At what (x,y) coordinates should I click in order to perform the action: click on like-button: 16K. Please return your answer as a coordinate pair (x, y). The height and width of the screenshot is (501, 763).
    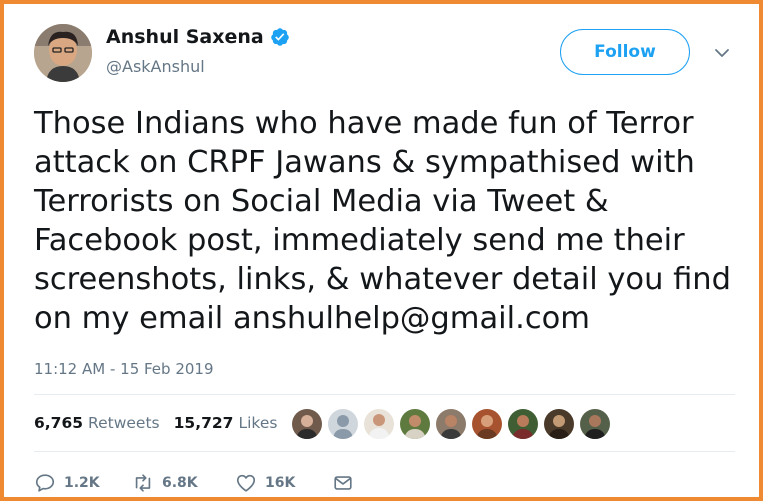
    Looking at the image, I should click on (283, 483).